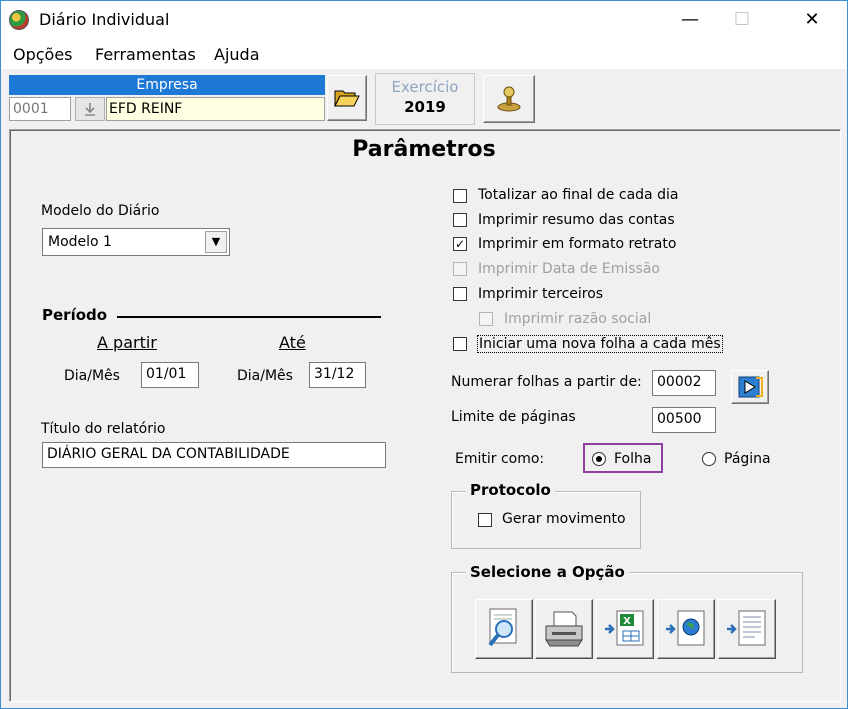  I want to click on chk-retrato: ✓, so click(460, 244).